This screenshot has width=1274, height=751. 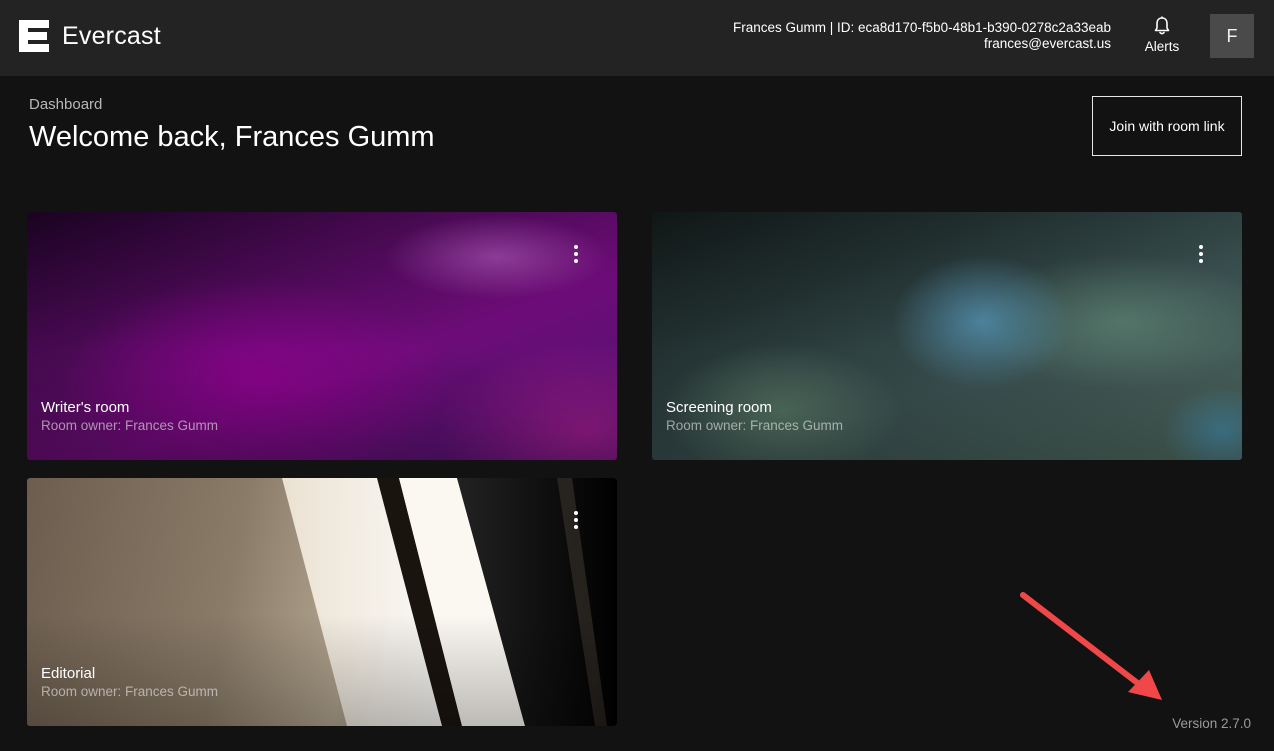 I want to click on room-name: Editorial, so click(x=68, y=673).